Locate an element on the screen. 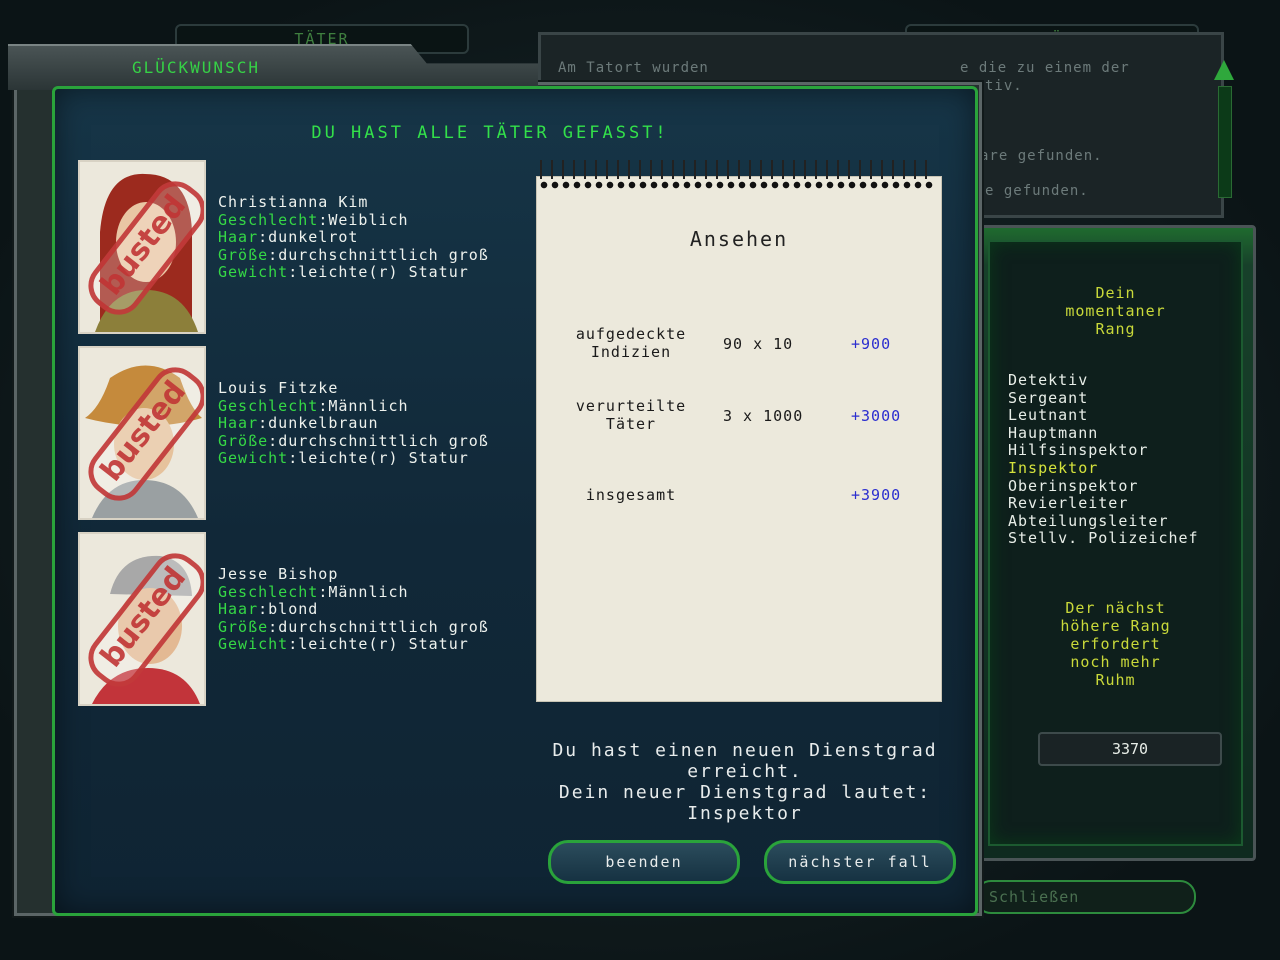  row-value-total: +3900 is located at coordinates (876, 495).